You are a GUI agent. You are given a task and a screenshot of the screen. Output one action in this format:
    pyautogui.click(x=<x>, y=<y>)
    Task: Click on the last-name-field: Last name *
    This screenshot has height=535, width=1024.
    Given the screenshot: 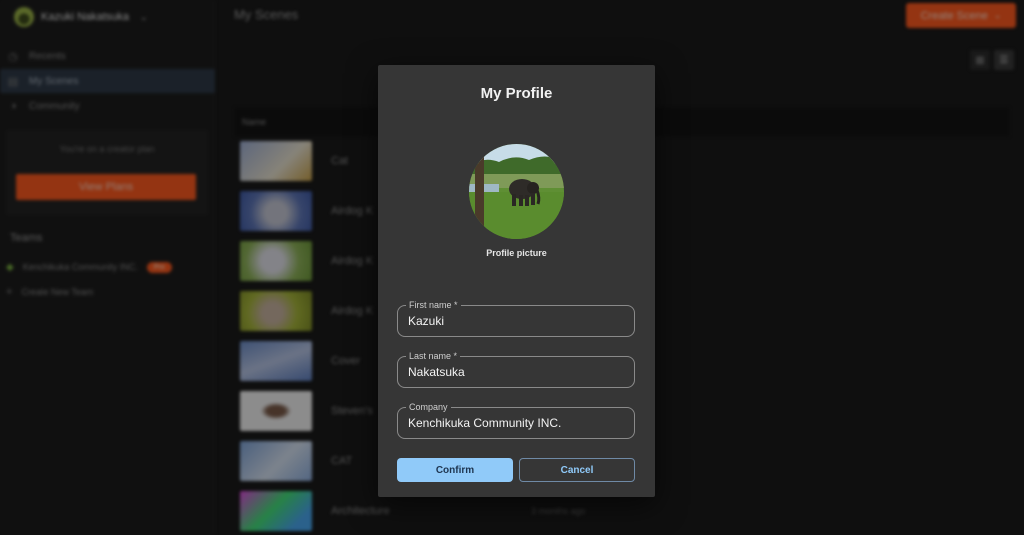 What is the action you would take?
    pyautogui.click(x=516, y=369)
    